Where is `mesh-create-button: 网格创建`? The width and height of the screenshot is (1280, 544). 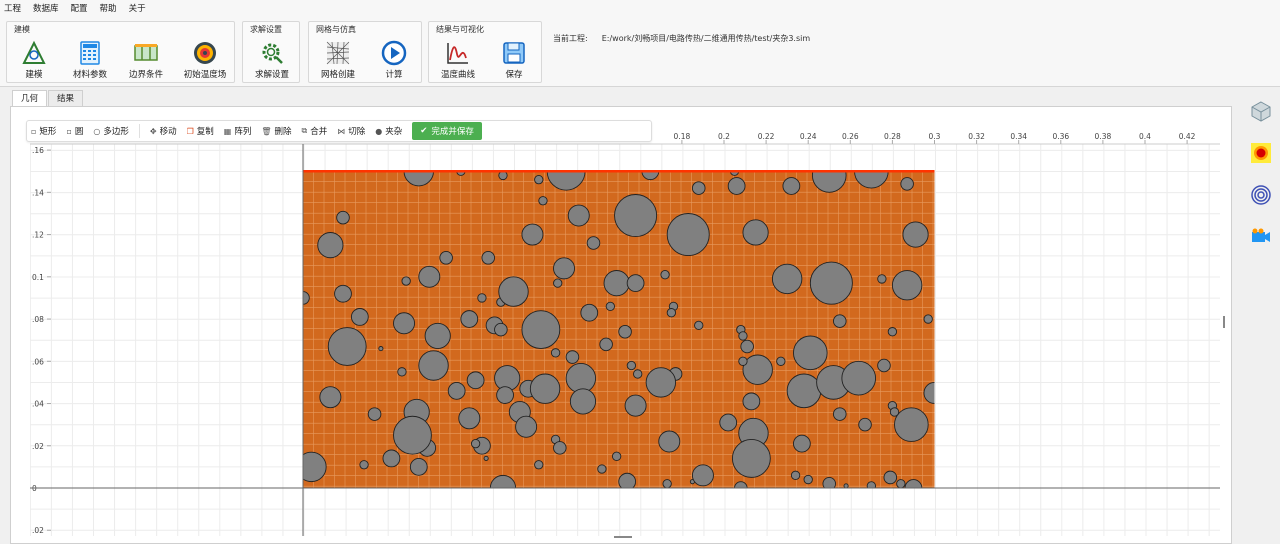 mesh-create-button: 网格创建 is located at coordinates (338, 60).